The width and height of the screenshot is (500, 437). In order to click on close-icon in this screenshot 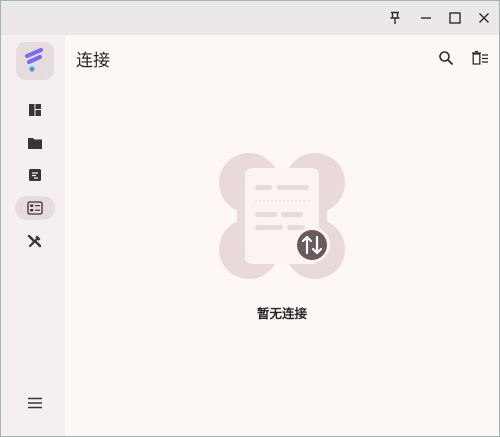, I will do `click(484, 18)`.